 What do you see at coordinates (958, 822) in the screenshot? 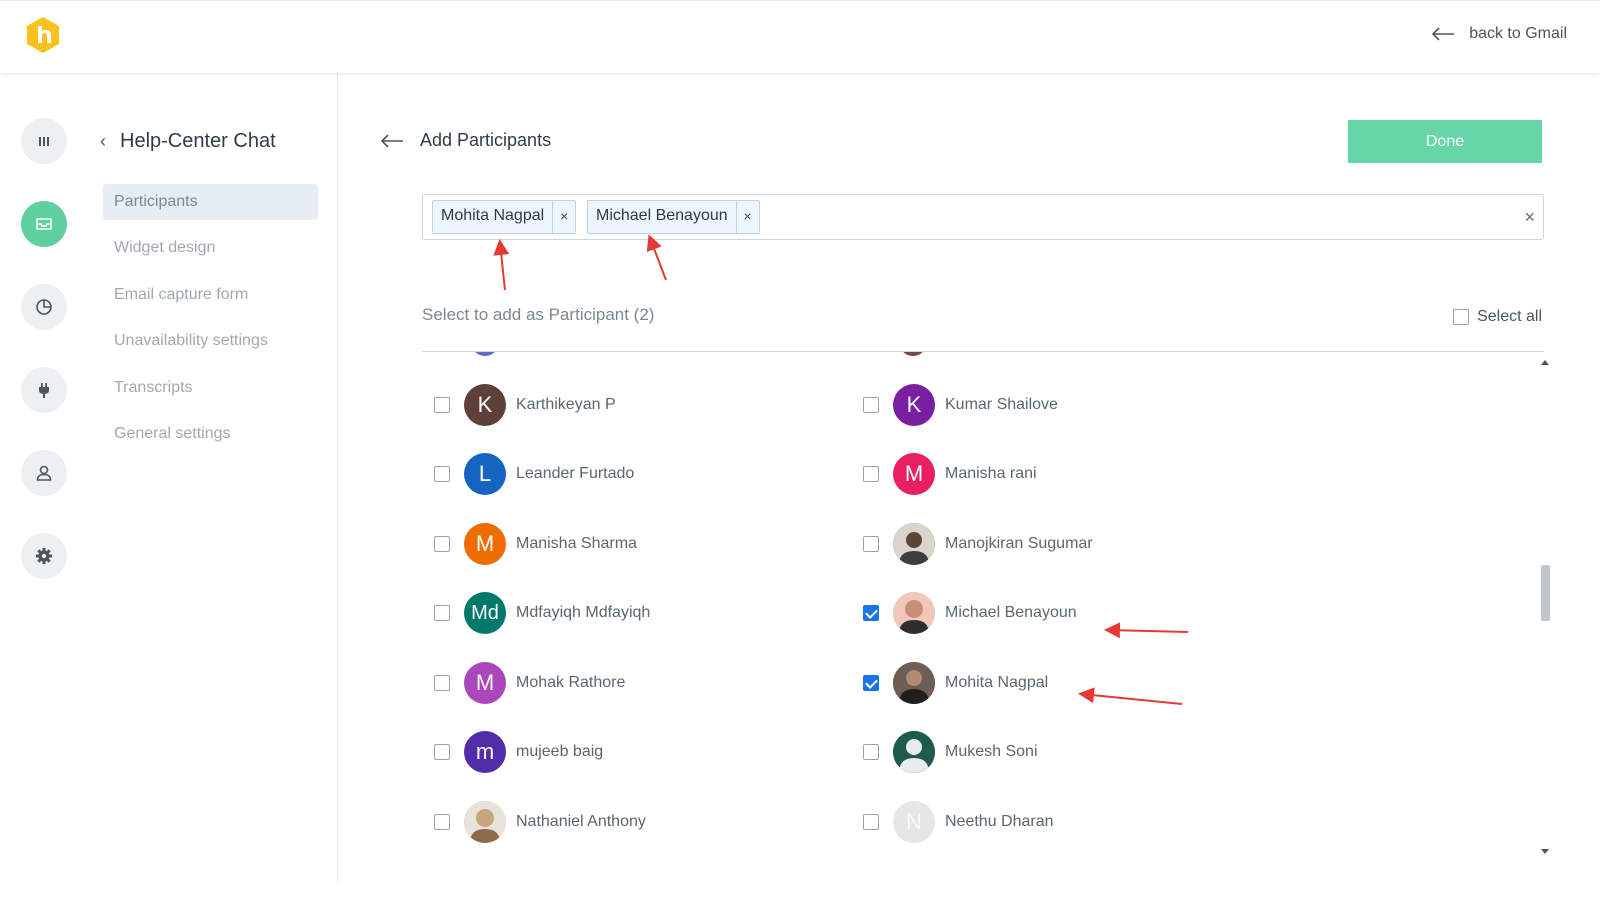
I see `list-item: N Neethu Dharan` at bounding box center [958, 822].